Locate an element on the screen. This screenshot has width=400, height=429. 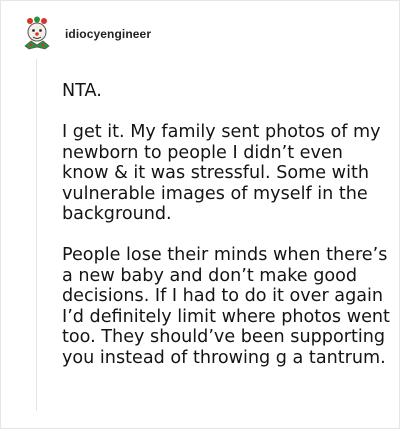
username: idiocyengineer is located at coordinates (108, 34).